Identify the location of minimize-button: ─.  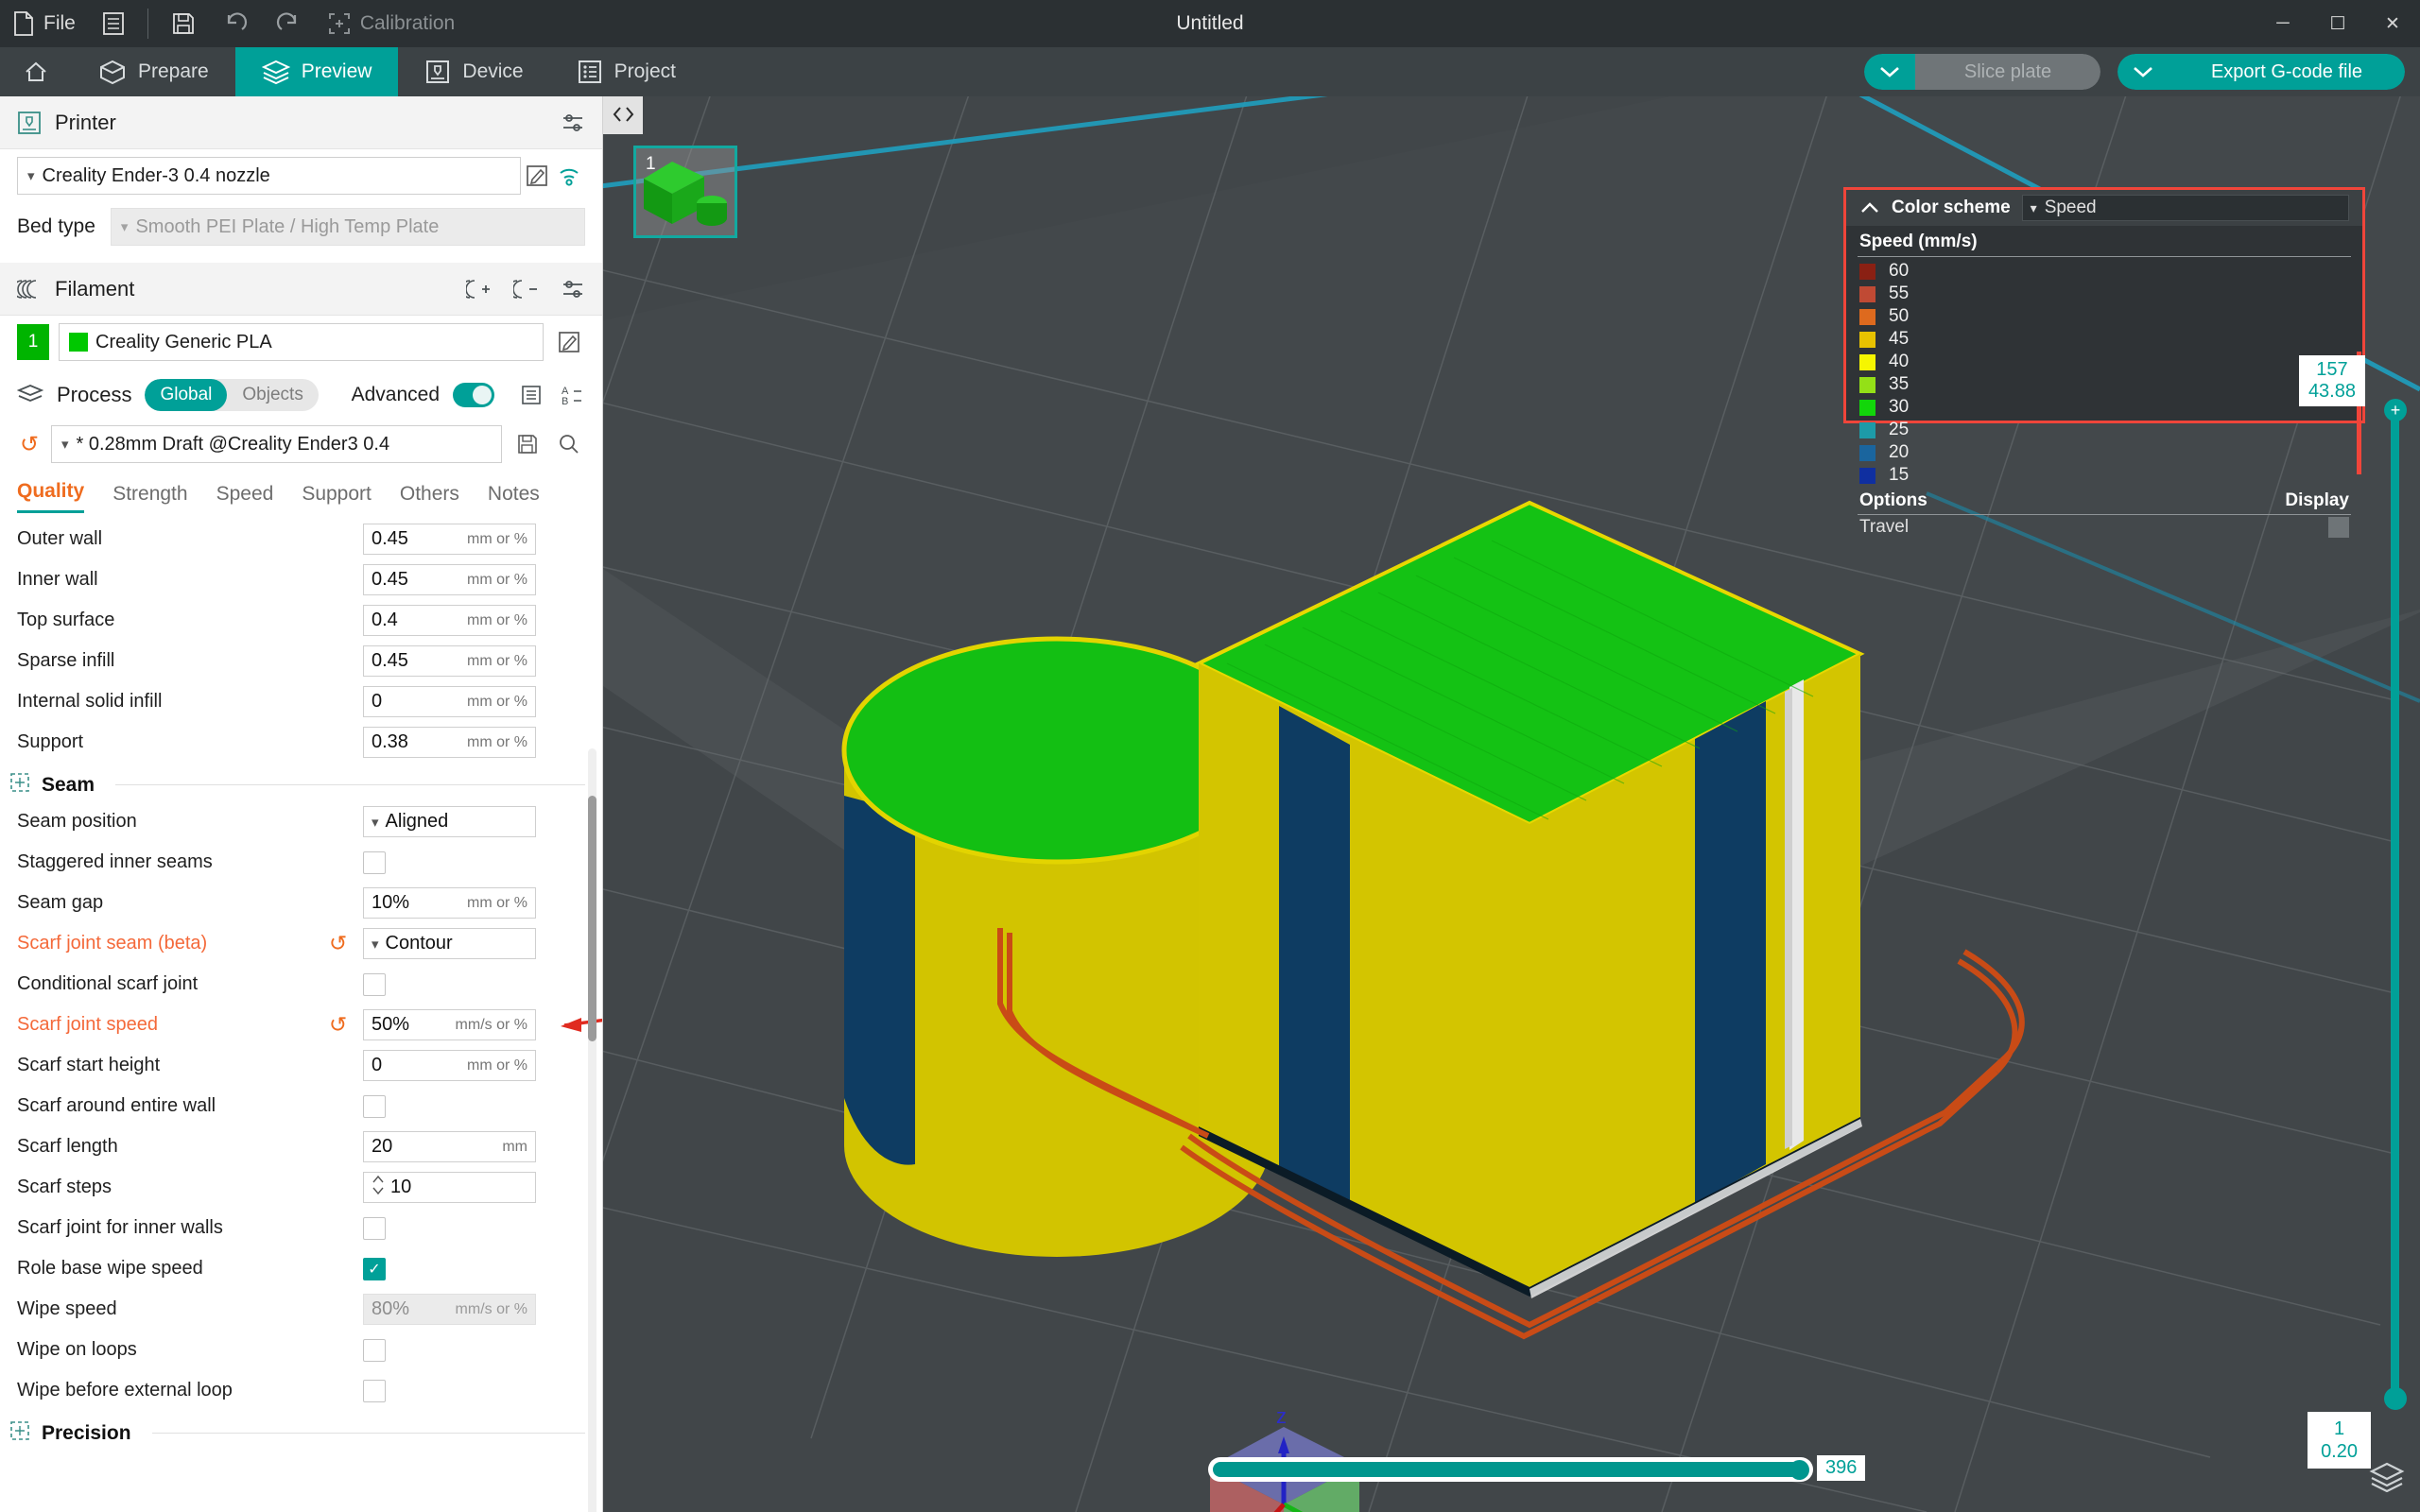
(2283, 23).